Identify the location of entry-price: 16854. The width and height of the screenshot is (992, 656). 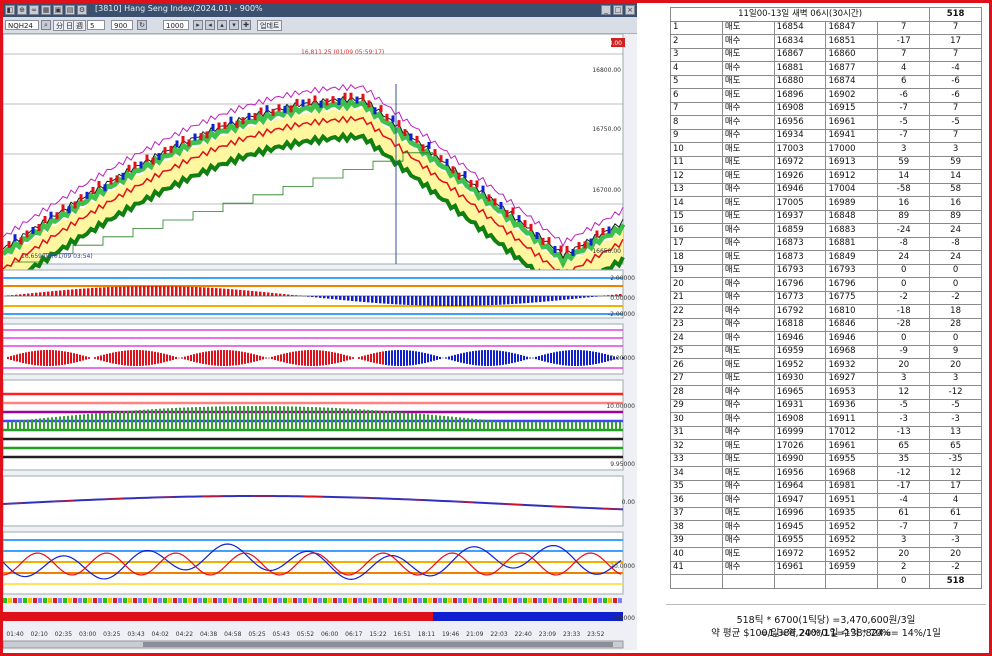
(800, 27).